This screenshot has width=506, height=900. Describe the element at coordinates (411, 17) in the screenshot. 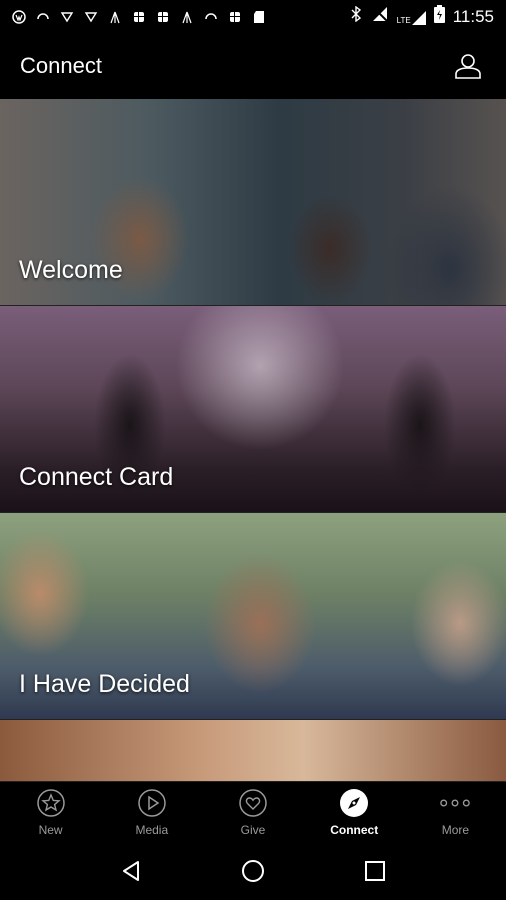

I see `lte-signal-icon: LTE` at that location.